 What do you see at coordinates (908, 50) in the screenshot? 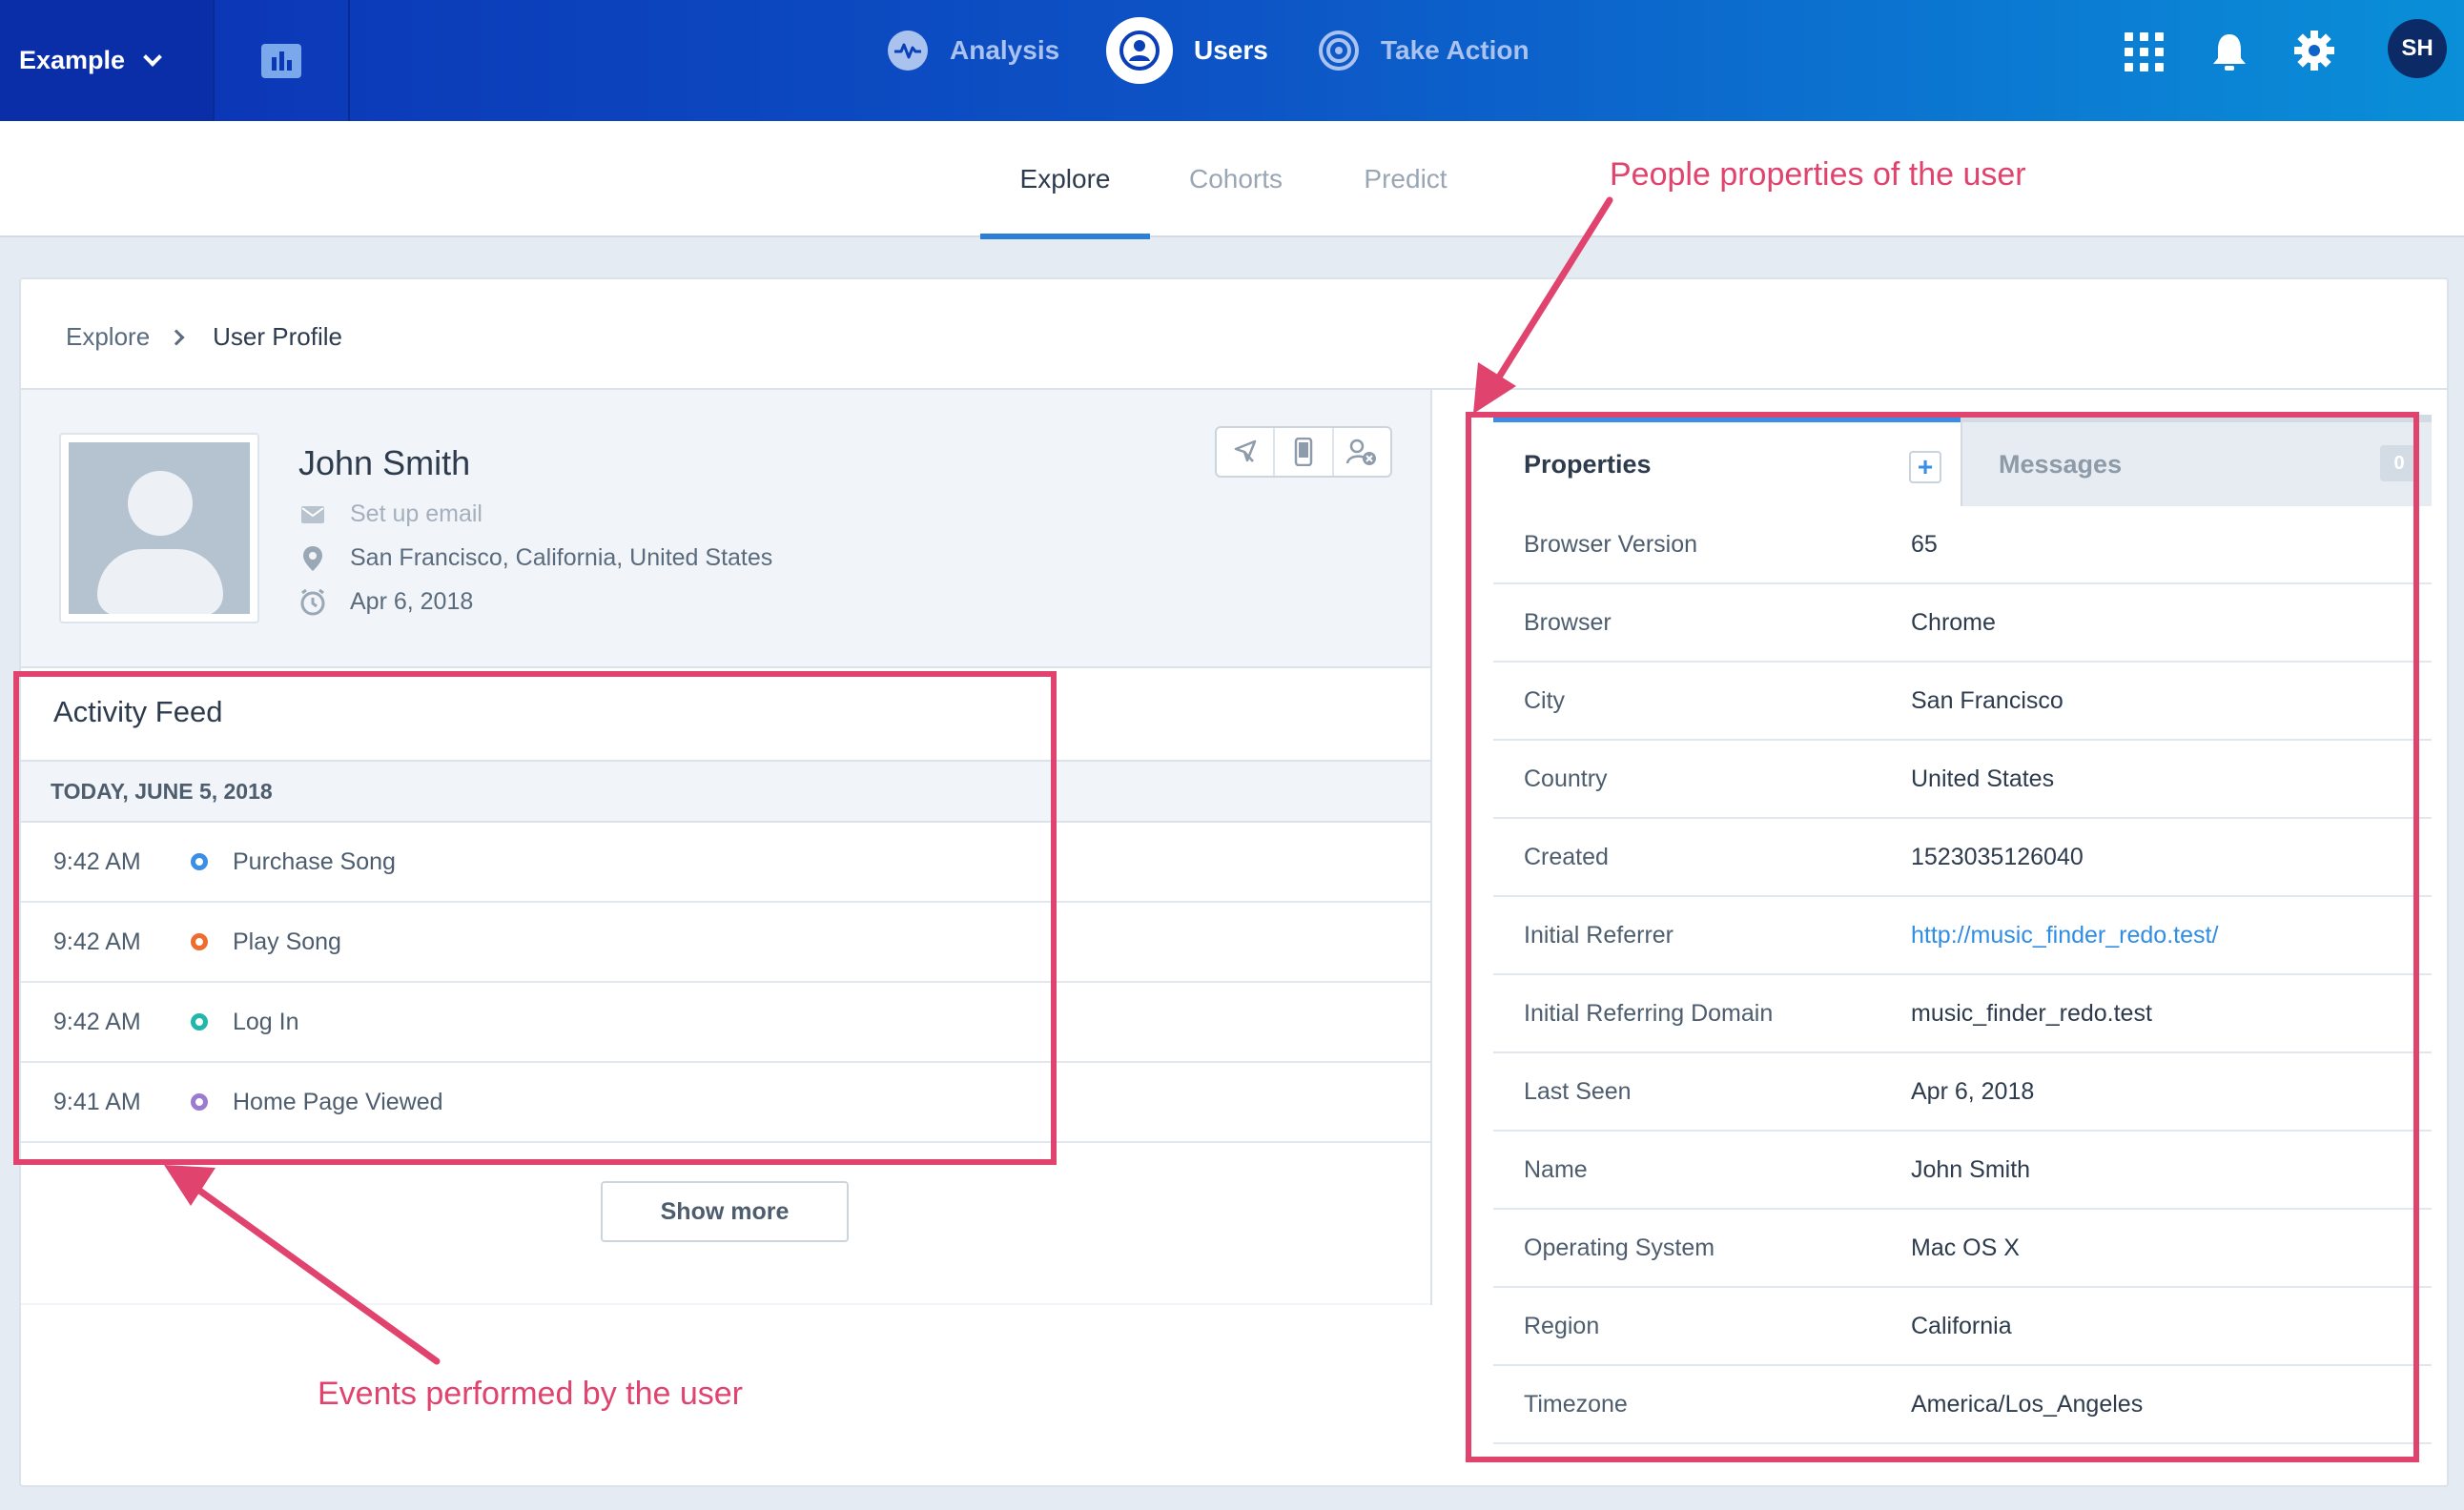
I see `pulse-icon` at bounding box center [908, 50].